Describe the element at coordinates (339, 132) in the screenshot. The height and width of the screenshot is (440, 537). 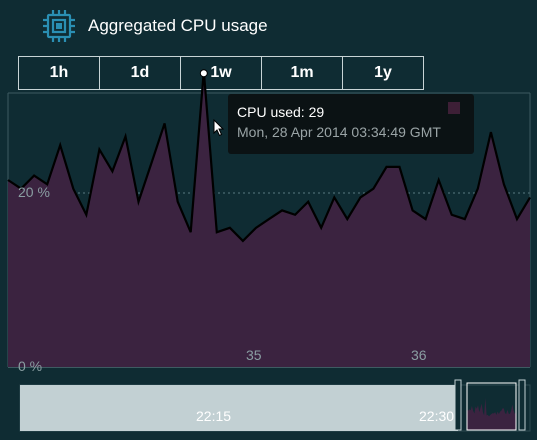
I see `tooltip-time: Mon, 28 Apr 2014 03:34:49 GMT` at that location.